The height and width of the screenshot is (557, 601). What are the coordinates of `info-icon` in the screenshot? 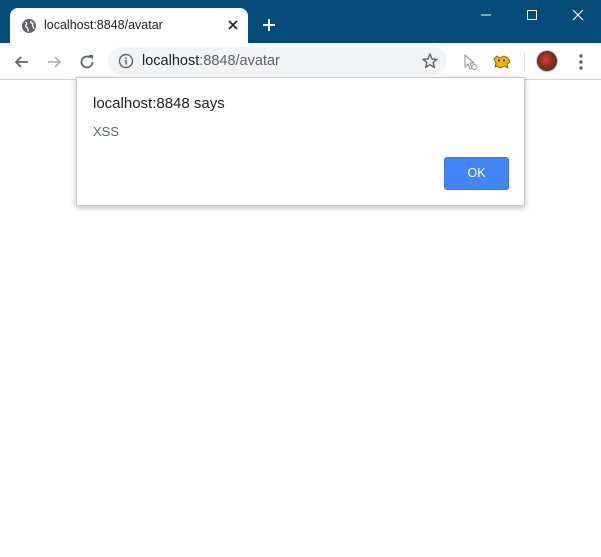 It's located at (126, 61).